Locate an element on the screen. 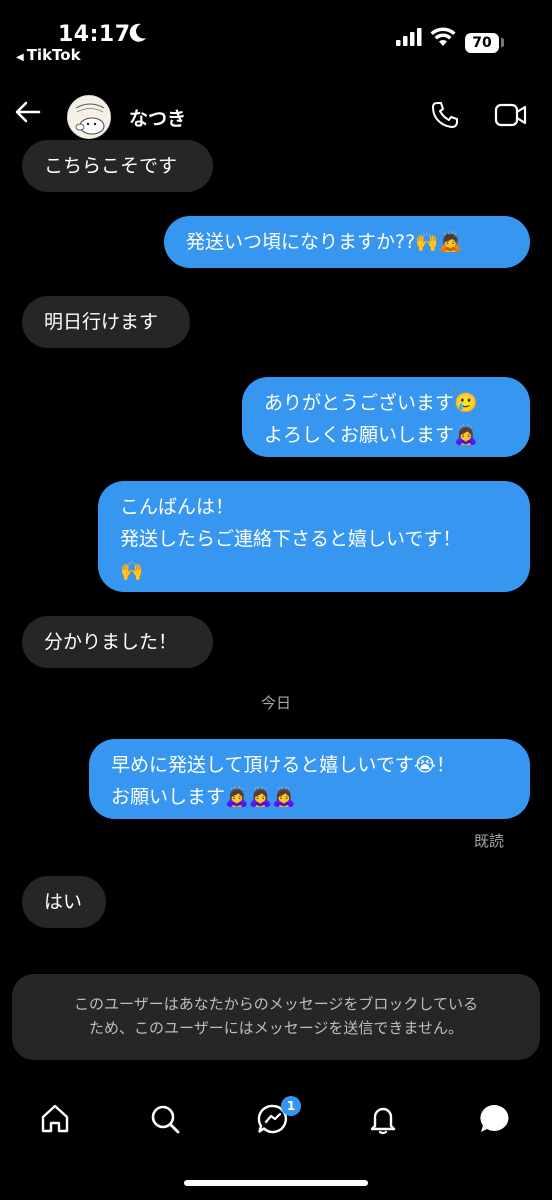  messages-badge: 1 is located at coordinates (291, 1106).